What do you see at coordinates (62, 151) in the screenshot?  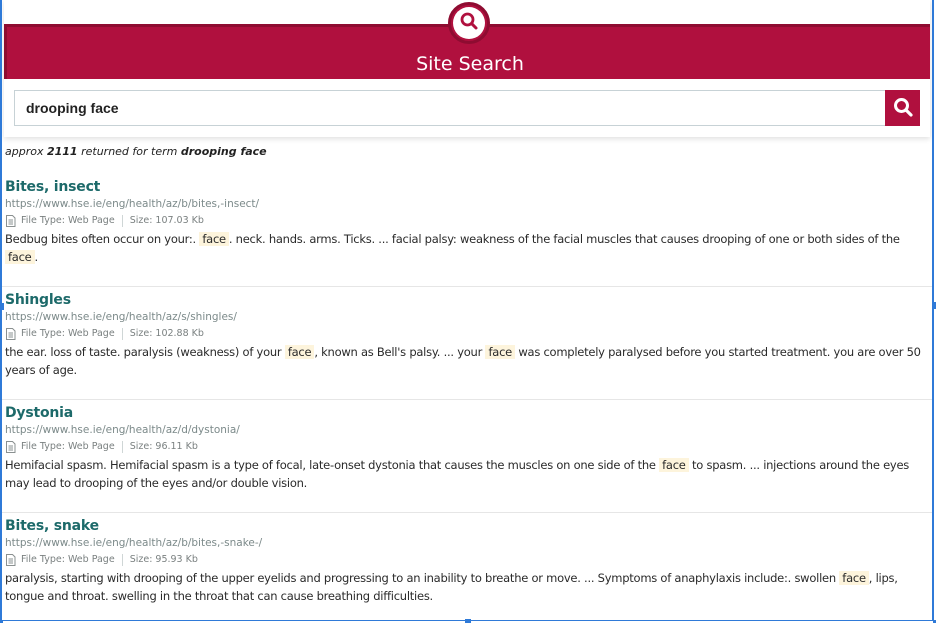 I see `results-count: 2111` at bounding box center [62, 151].